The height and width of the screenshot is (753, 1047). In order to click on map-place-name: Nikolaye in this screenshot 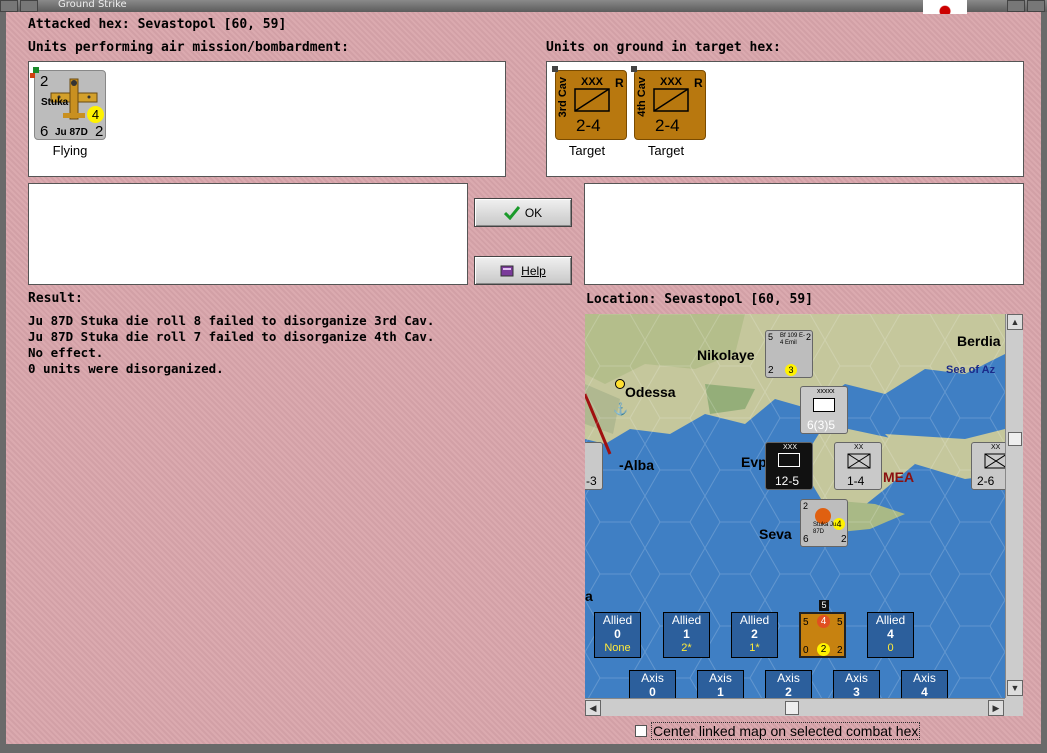, I will do `click(726, 355)`.